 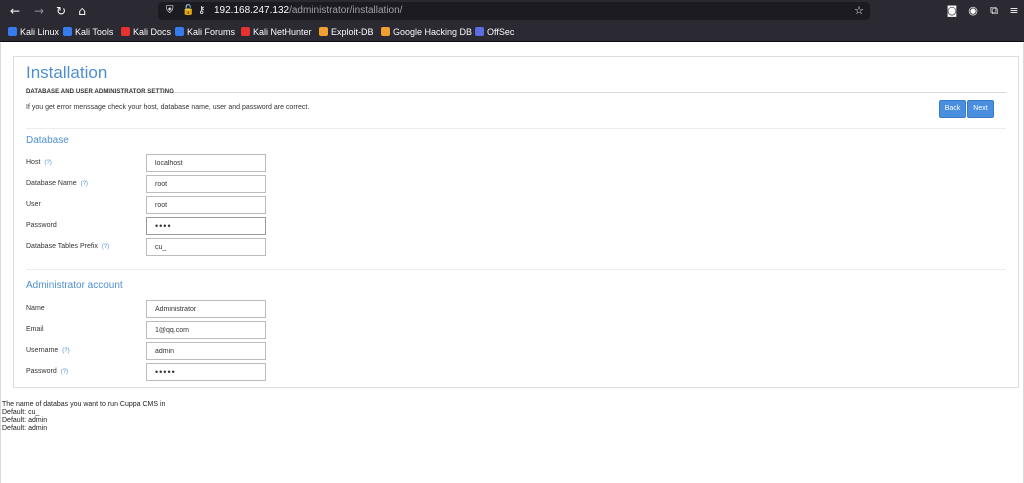 What do you see at coordinates (973, 11) in the screenshot?
I see `account-icon: ◉` at bounding box center [973, 11].